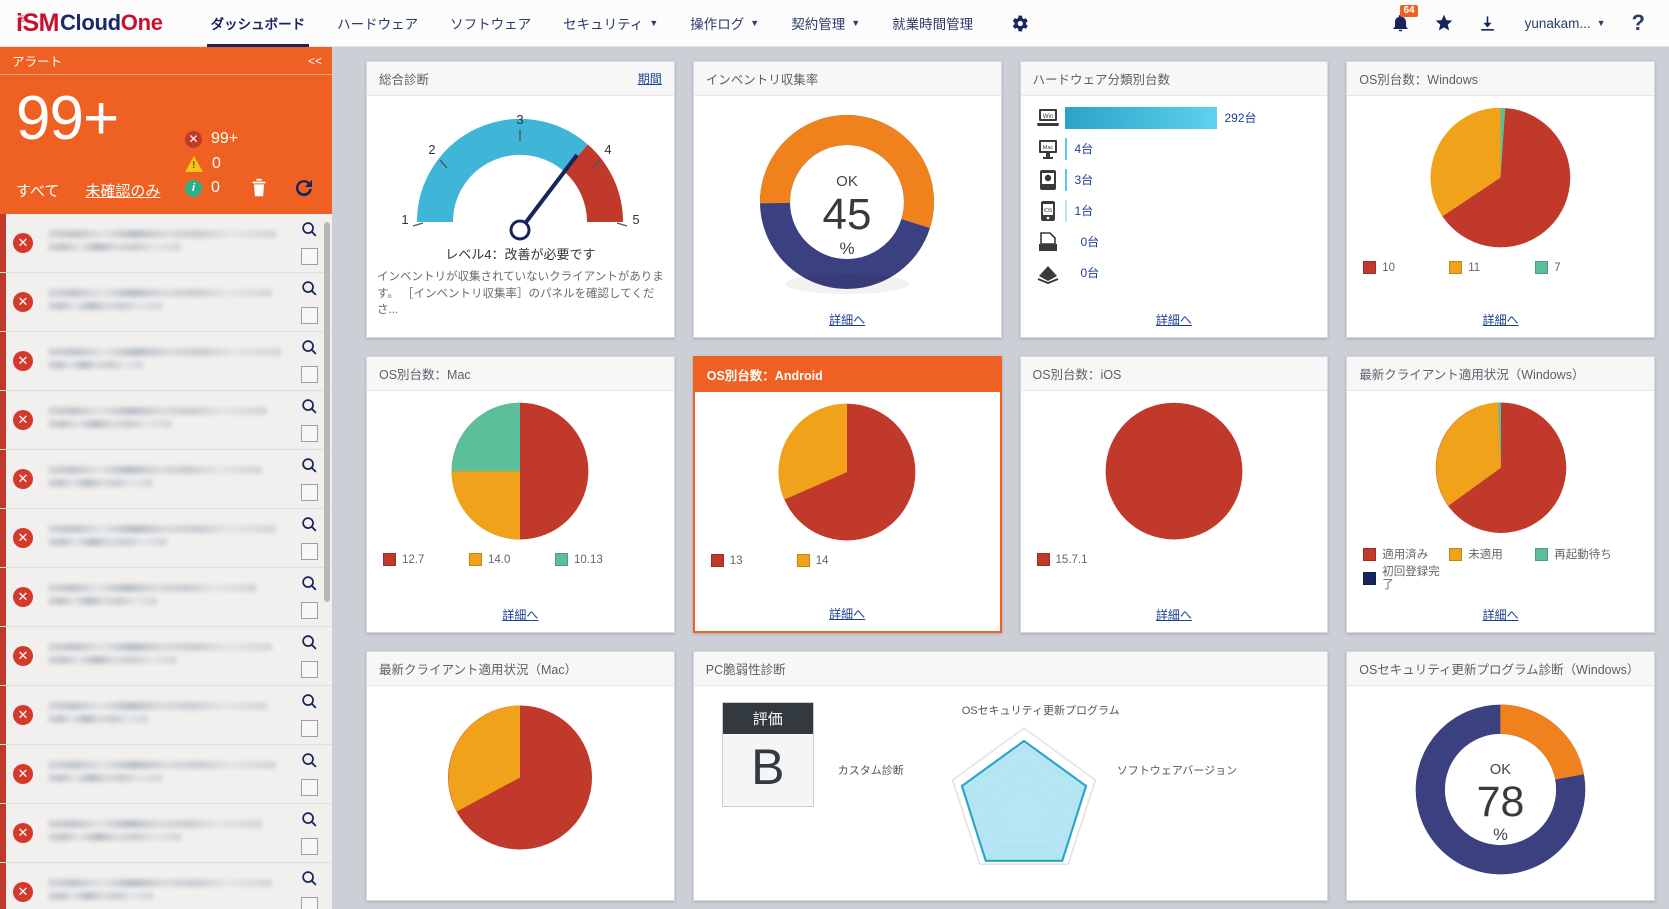 This screenshot has width=1669, height=909. Describe the element at coordinates (1174, 494) in the screenshot. I see `panel-os-count-ios: OS別台数：iOS 15.7.1 詳細へ` at that location.